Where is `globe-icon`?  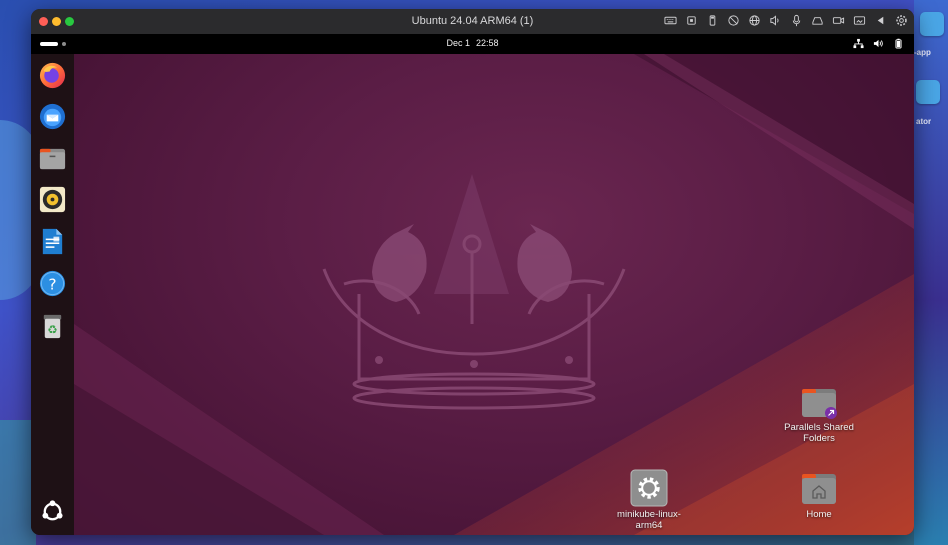 globe-icon is located at coordinates (754, 21).